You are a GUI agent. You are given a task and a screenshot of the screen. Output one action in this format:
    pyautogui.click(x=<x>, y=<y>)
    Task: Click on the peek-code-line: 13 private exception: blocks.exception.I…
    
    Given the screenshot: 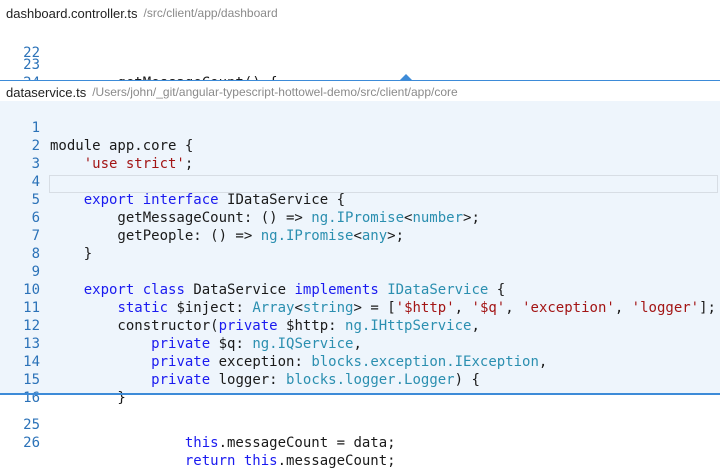 What is the action you would take?
    pyautogui.click(x=360, y=343)
    